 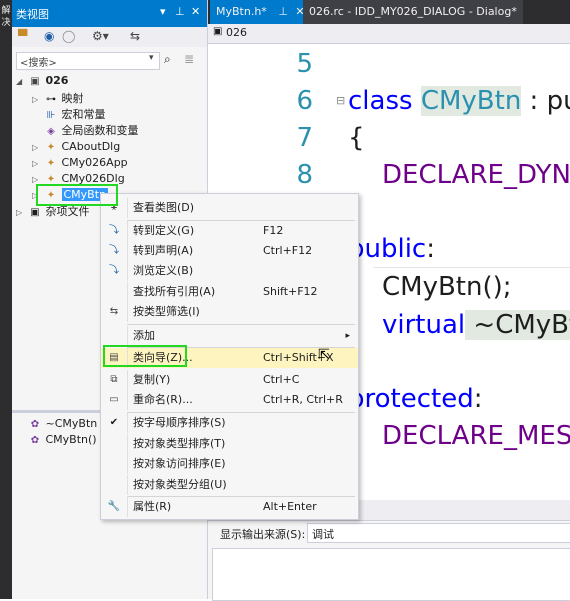 What do you see at coordinates (42, 81) in the screenshot?
I see `tree-item-project: ◢ ▣ 026` at bounding box center [42, 81].